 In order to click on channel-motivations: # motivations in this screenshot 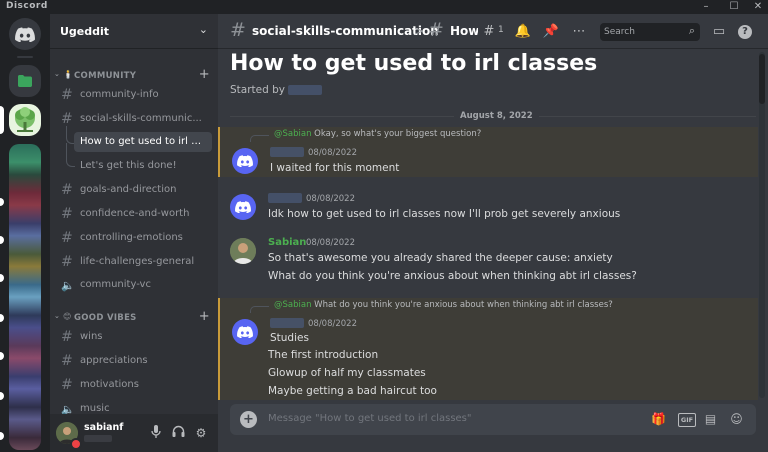, I will do `click(134, 385)`.